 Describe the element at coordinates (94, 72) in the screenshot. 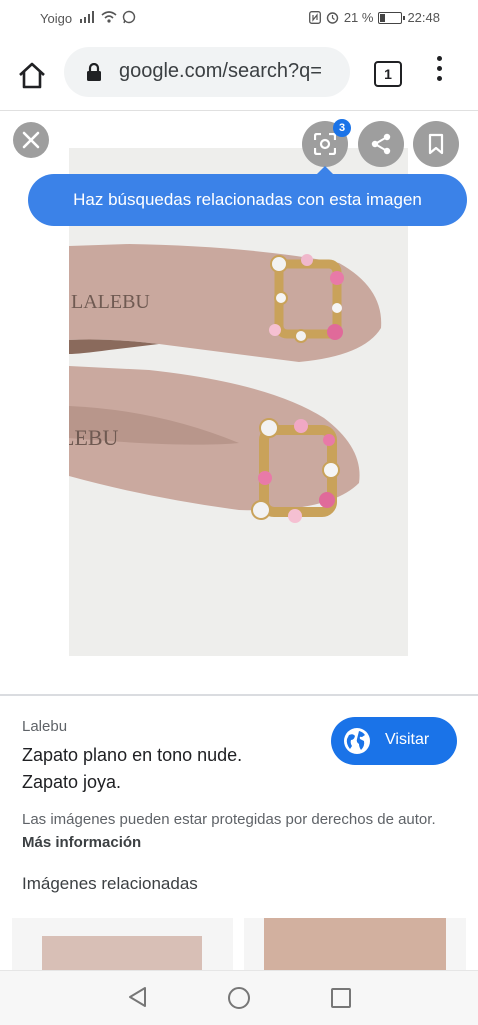

I see `lock-icon` at that location.